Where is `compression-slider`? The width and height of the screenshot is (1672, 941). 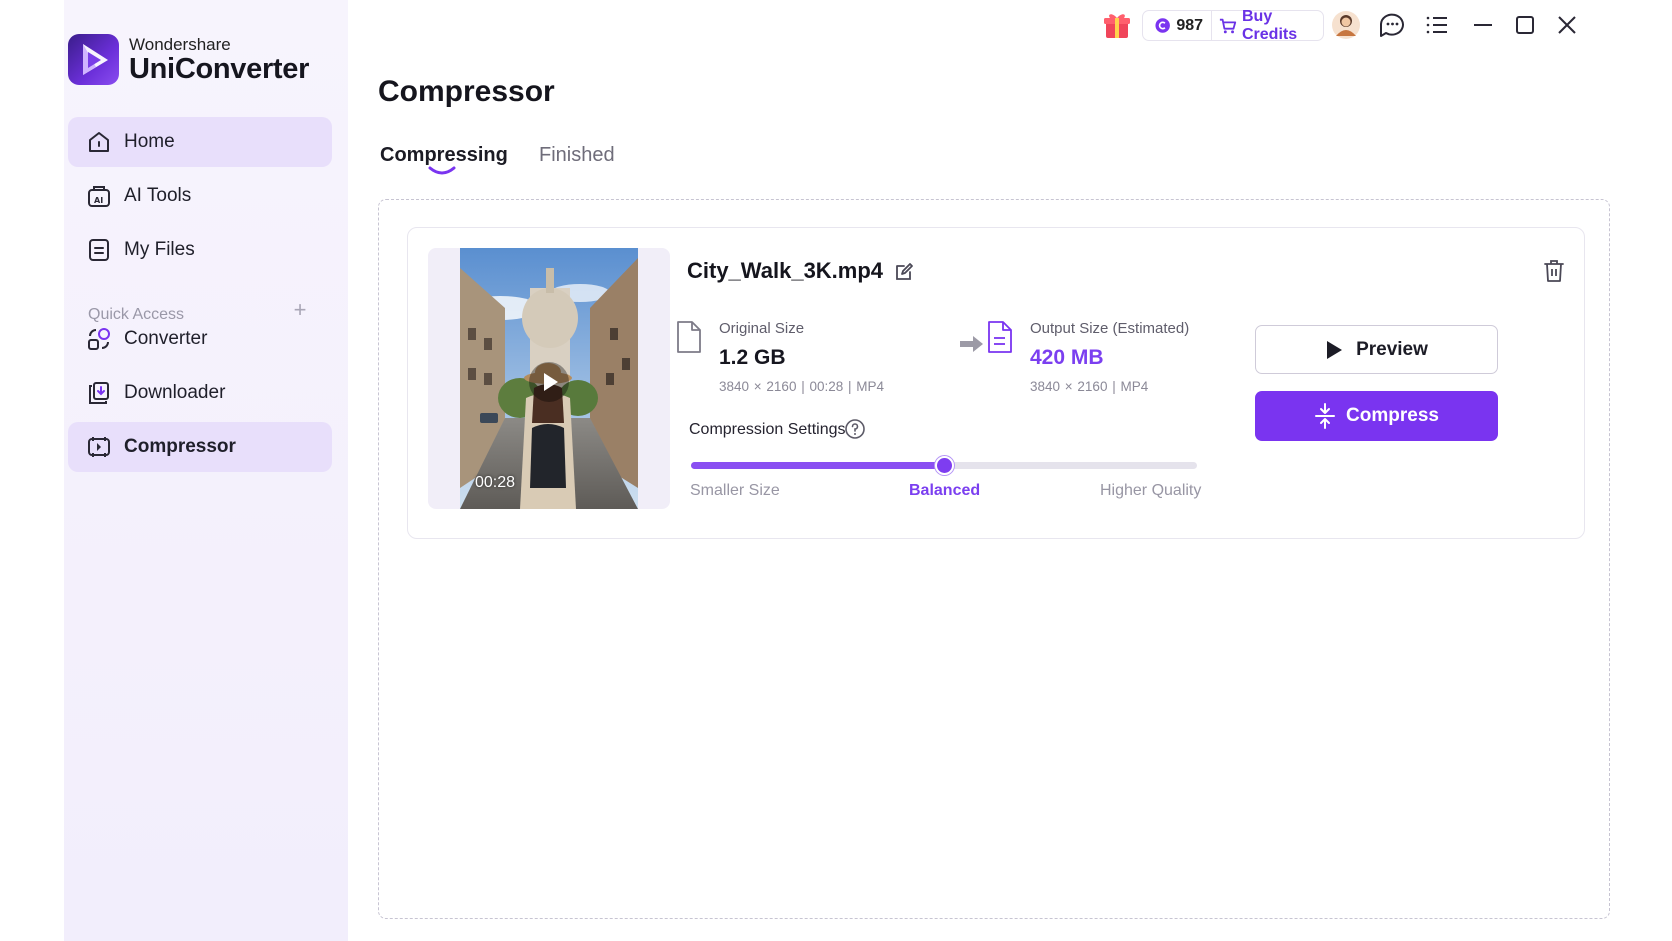
compression-slider is located at coordinates (944, 465).